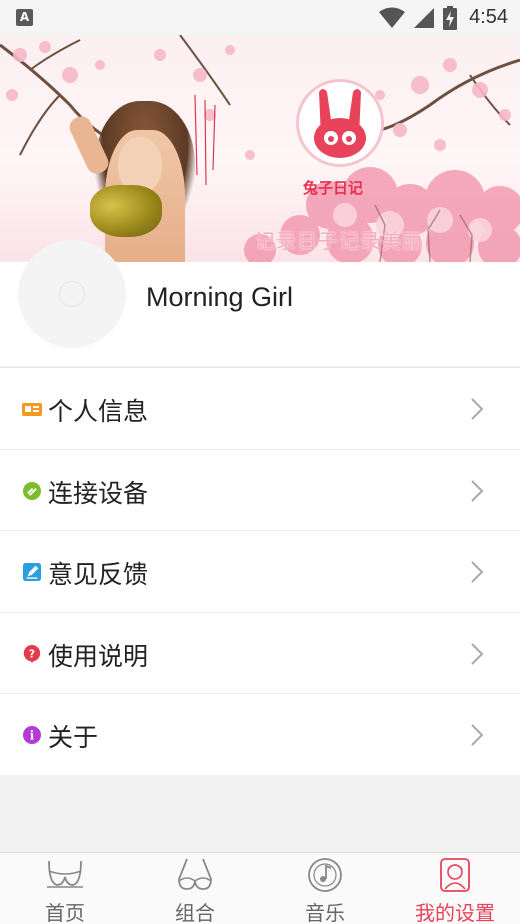  I want to click on slogan: 记录日子记录美丽, so click(339, 241).